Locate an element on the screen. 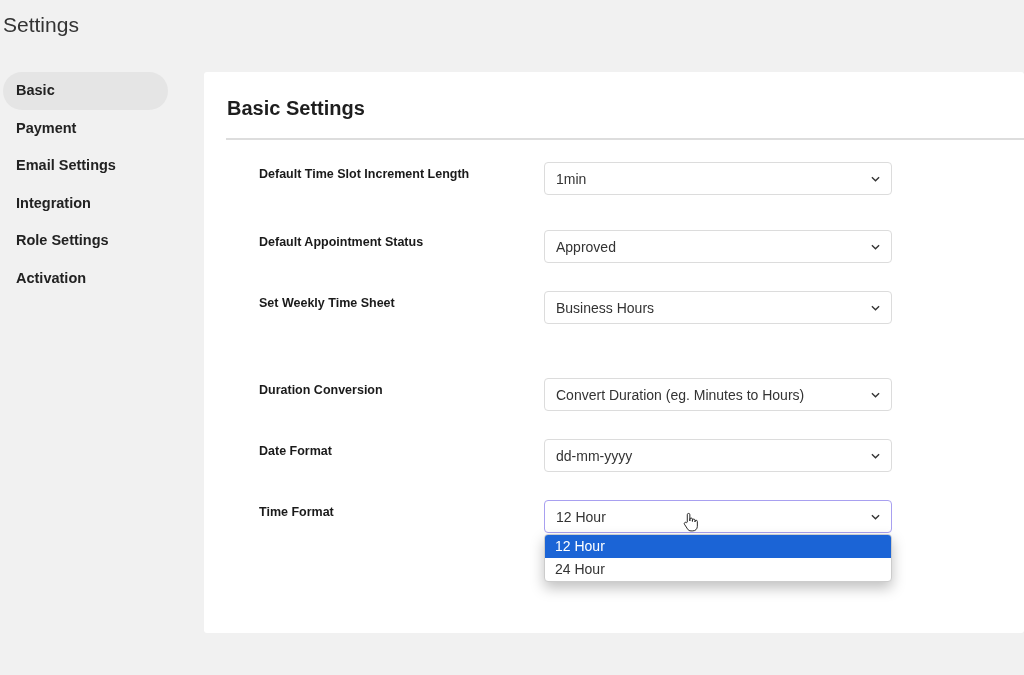  select-field: 12 Hour is located at coordinates (718, 516).